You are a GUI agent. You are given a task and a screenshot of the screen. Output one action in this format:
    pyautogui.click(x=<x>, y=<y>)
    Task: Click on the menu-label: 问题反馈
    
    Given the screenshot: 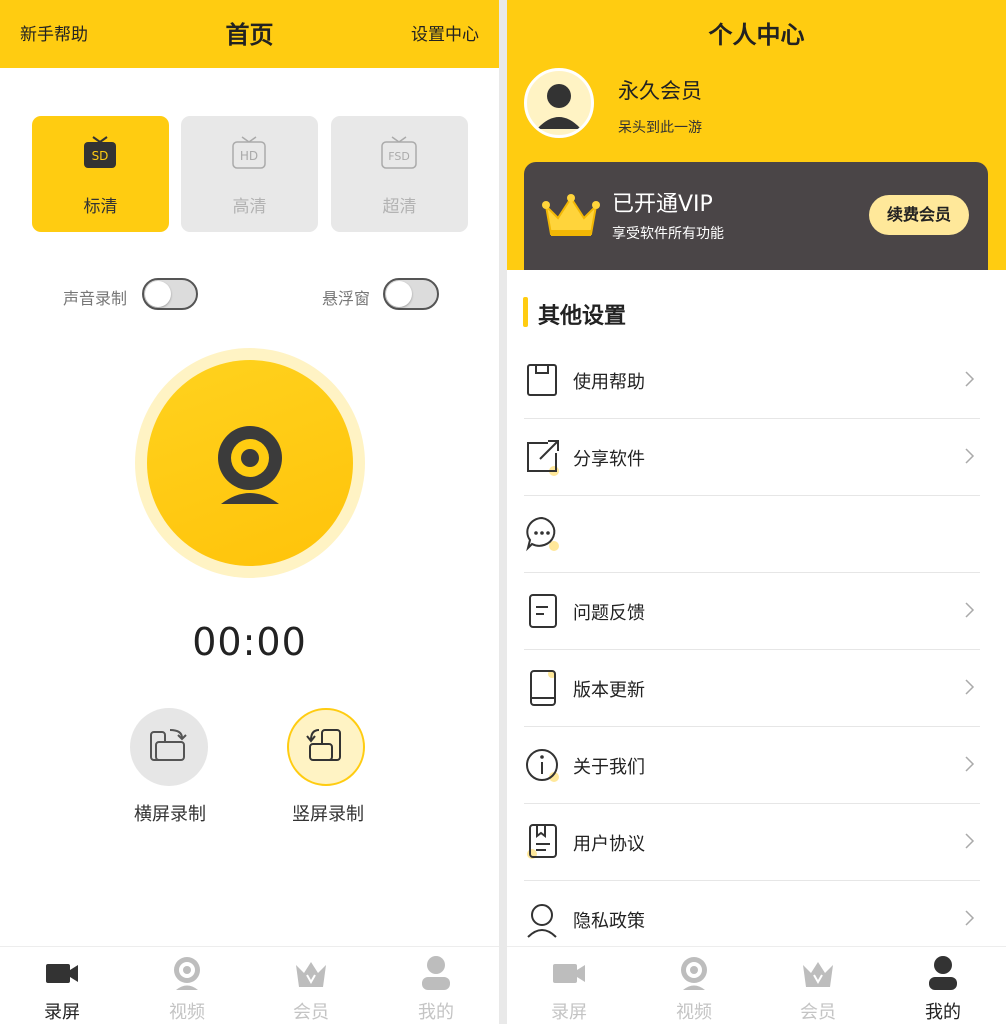 What is the action you would take?
    pyautogui.click(x=609, y=613)
    